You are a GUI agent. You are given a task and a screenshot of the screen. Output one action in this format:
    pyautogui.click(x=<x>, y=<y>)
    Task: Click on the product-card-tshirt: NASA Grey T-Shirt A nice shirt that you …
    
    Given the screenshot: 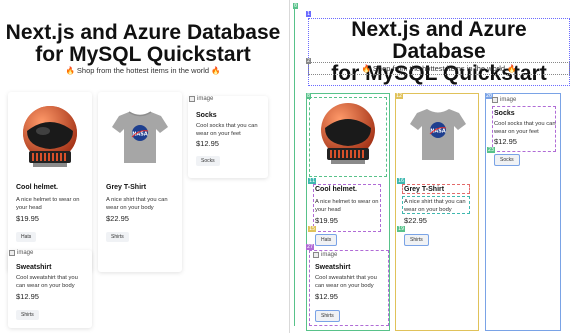 What is the action you would take?
    pyautogui.click(x=140, y=182)
    